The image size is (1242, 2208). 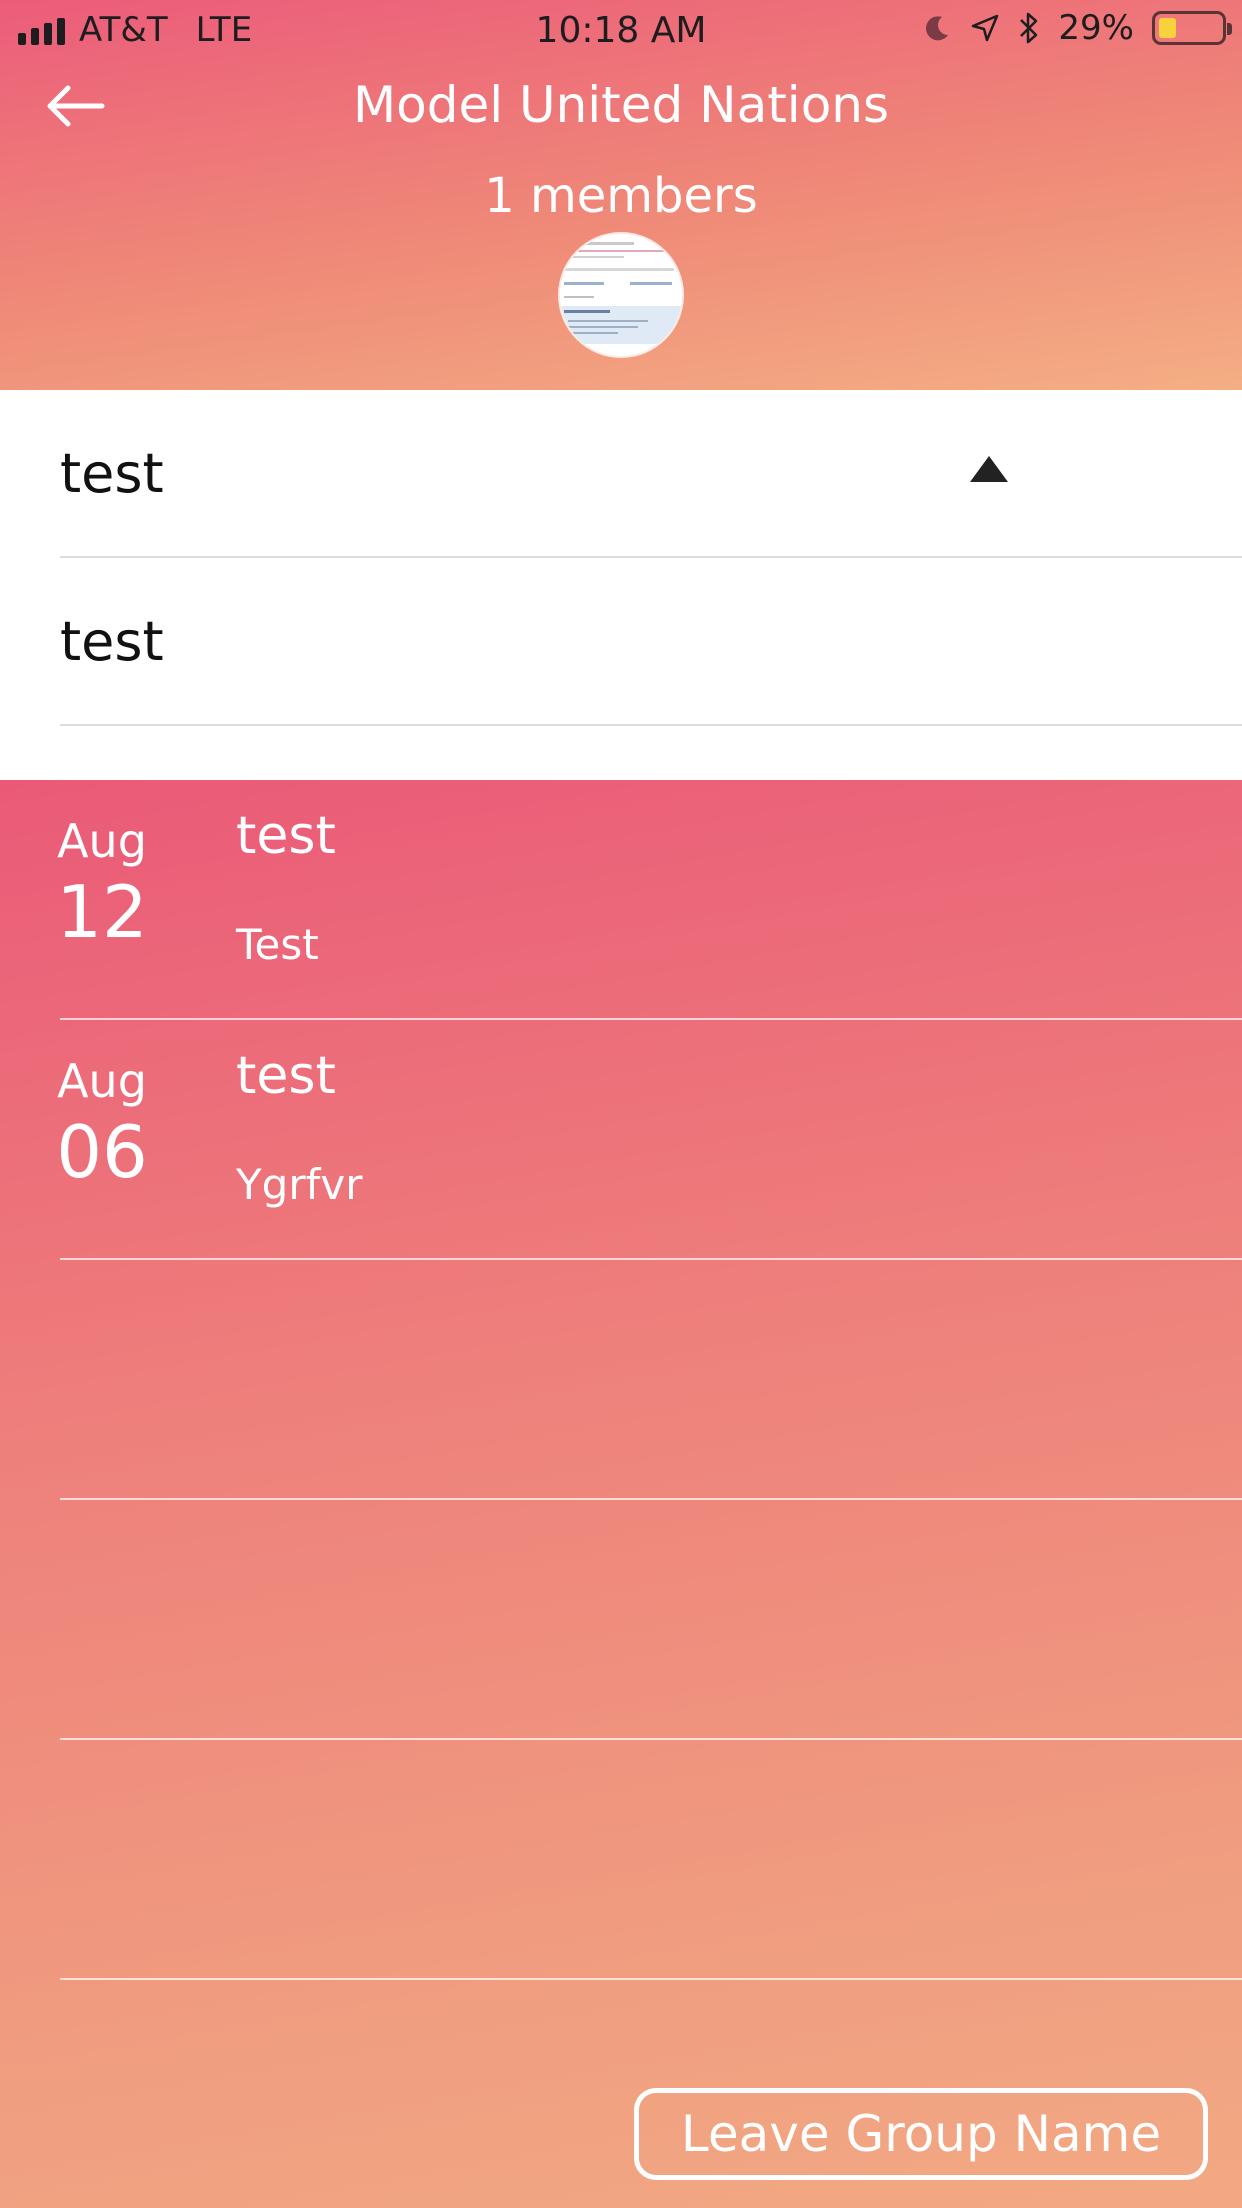 I want to click on avatar-thumbnail, so click(x=621, y=295).